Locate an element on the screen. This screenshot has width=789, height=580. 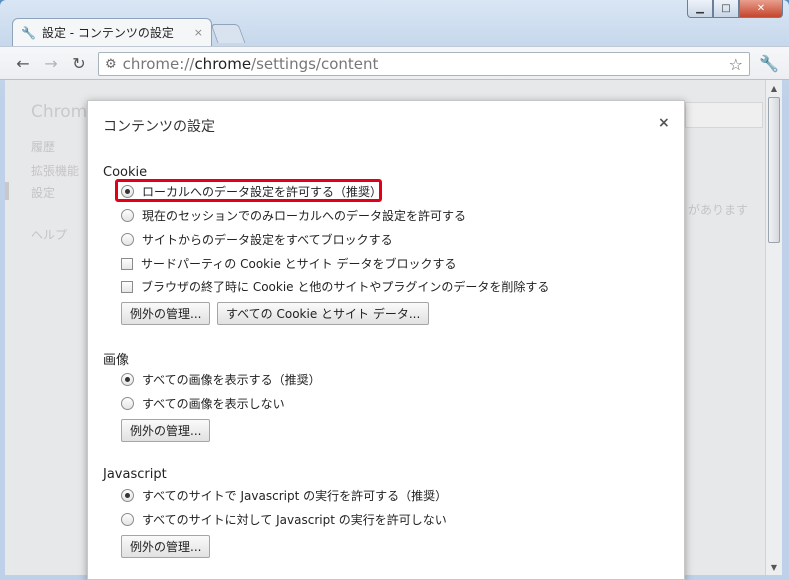
nav-item-settings: 設定 is located at coordinates (43, 192).